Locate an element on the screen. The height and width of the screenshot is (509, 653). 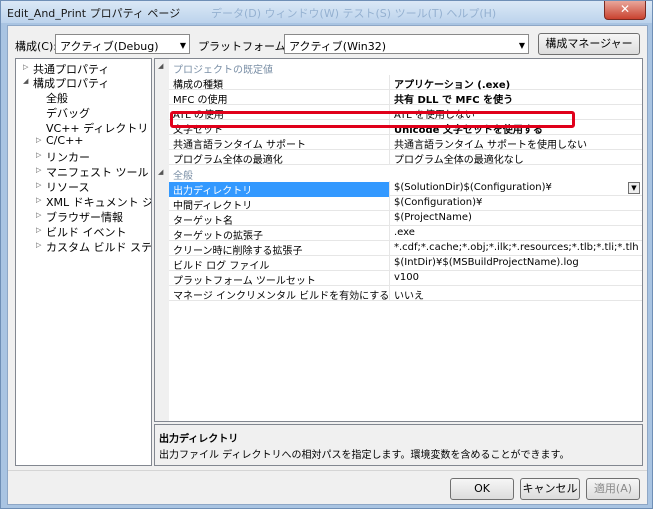
description-title: 出力ディレクトリ is located at coordinates (199, 439).